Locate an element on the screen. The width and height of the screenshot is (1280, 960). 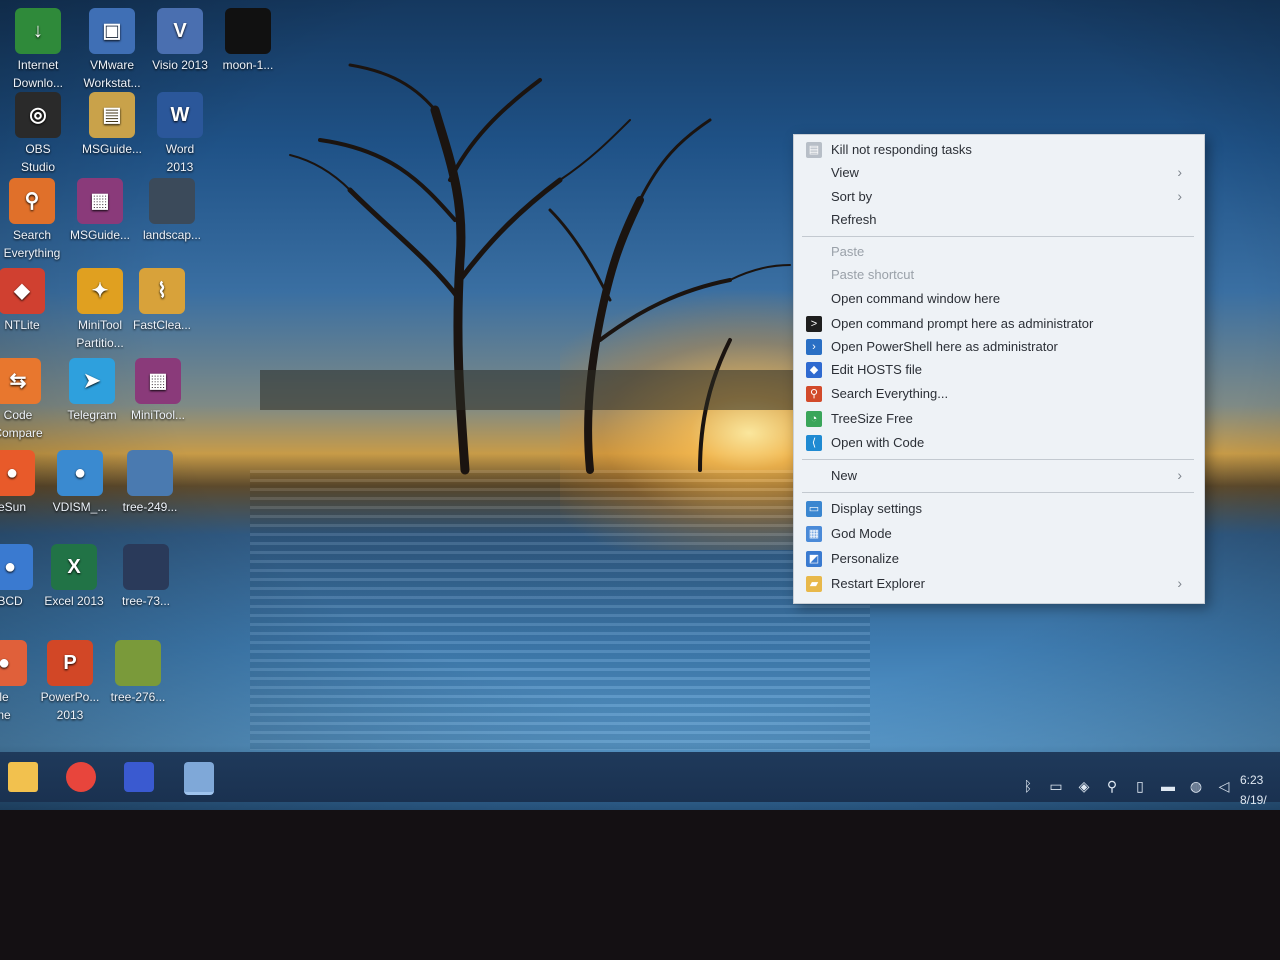
desktop-icon: W Word 2013 is located at coordinates (180, 134).